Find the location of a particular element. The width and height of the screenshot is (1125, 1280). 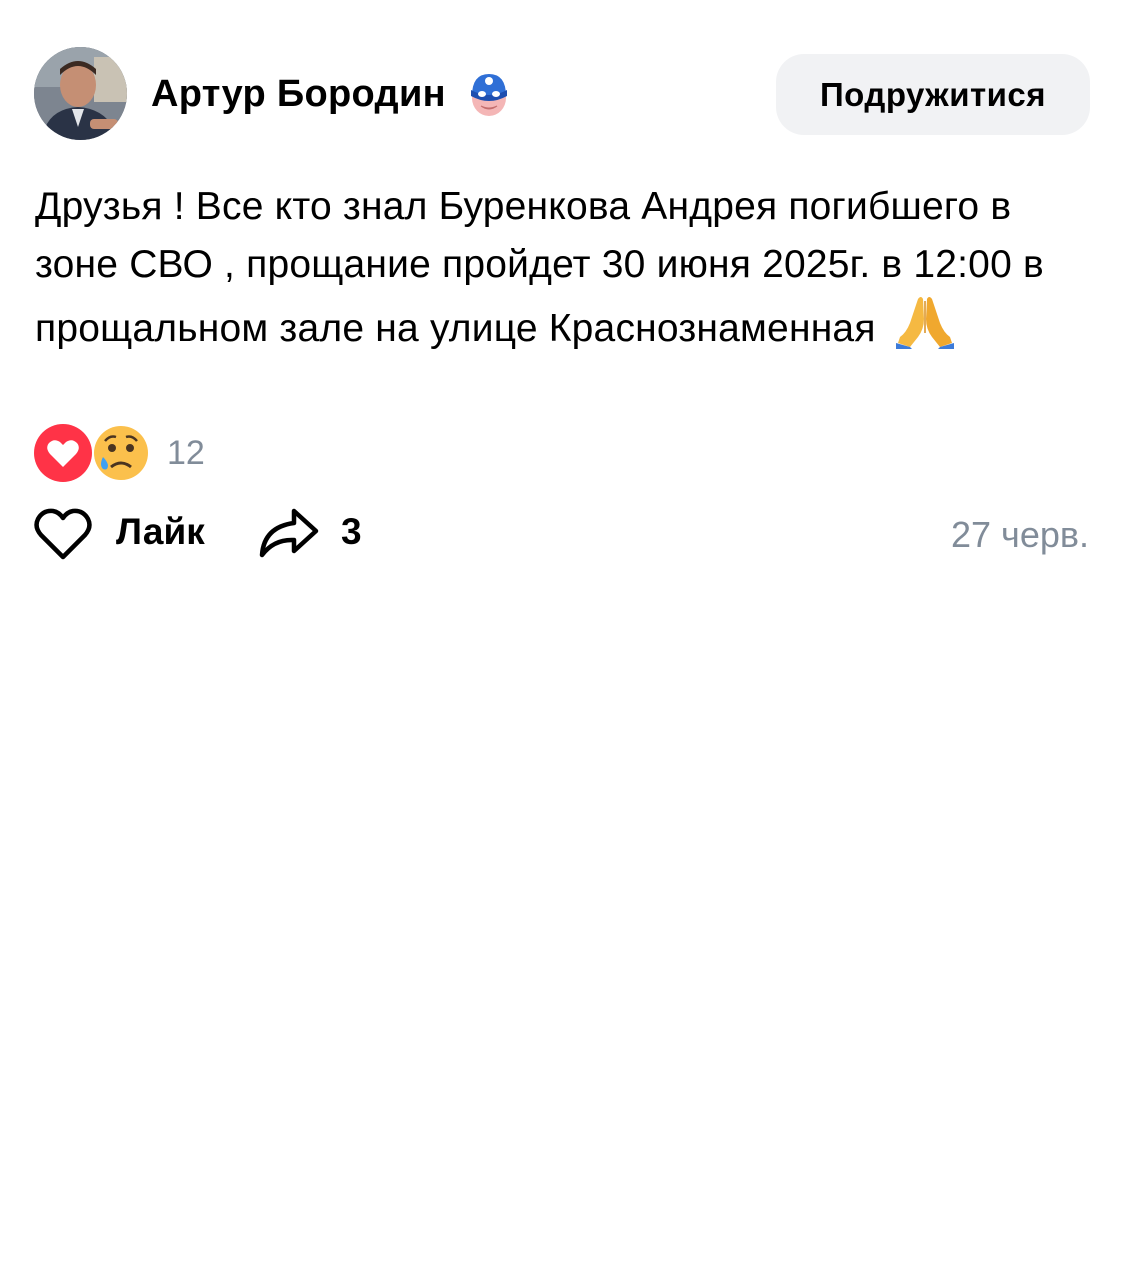

share-count: 3 is located at coordinates (351, 531).